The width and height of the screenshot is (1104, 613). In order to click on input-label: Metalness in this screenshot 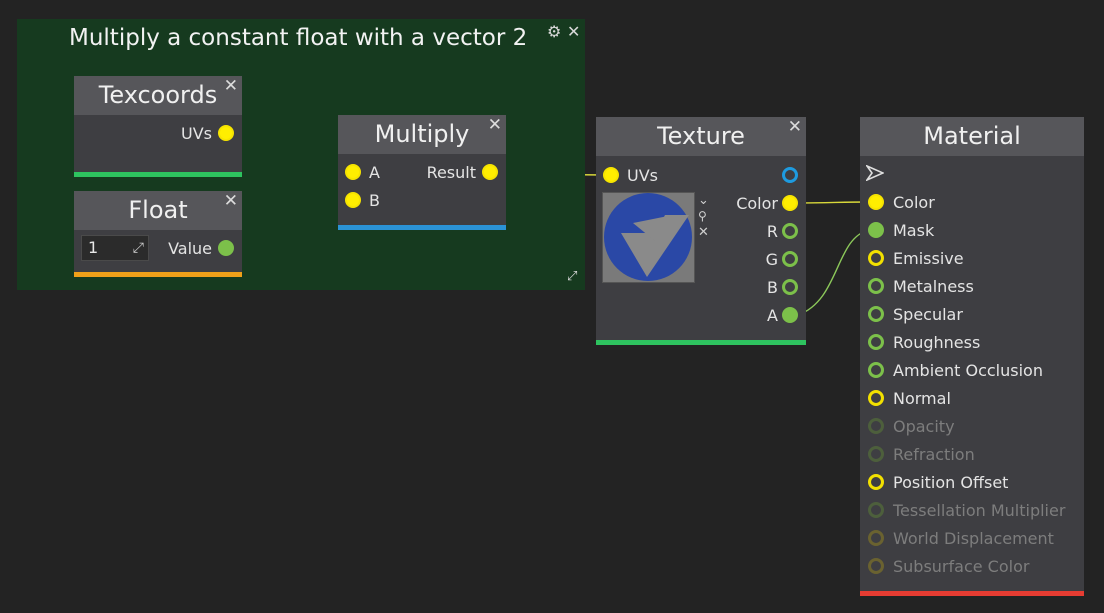, I will do `click(933, 286)`.